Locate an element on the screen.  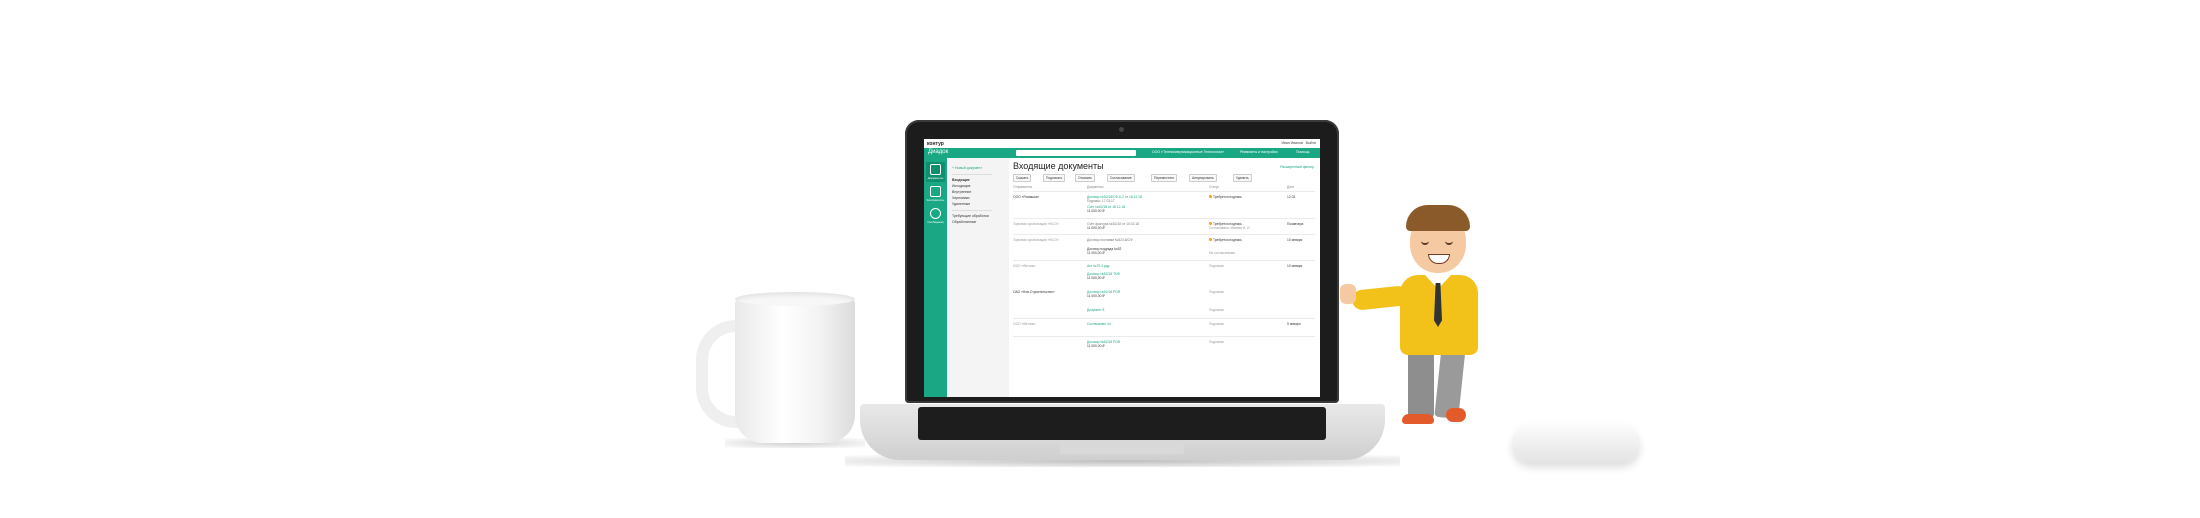
status-subtext: Согласовано: Иванов И. И. is located at coordinates (1230, 228).